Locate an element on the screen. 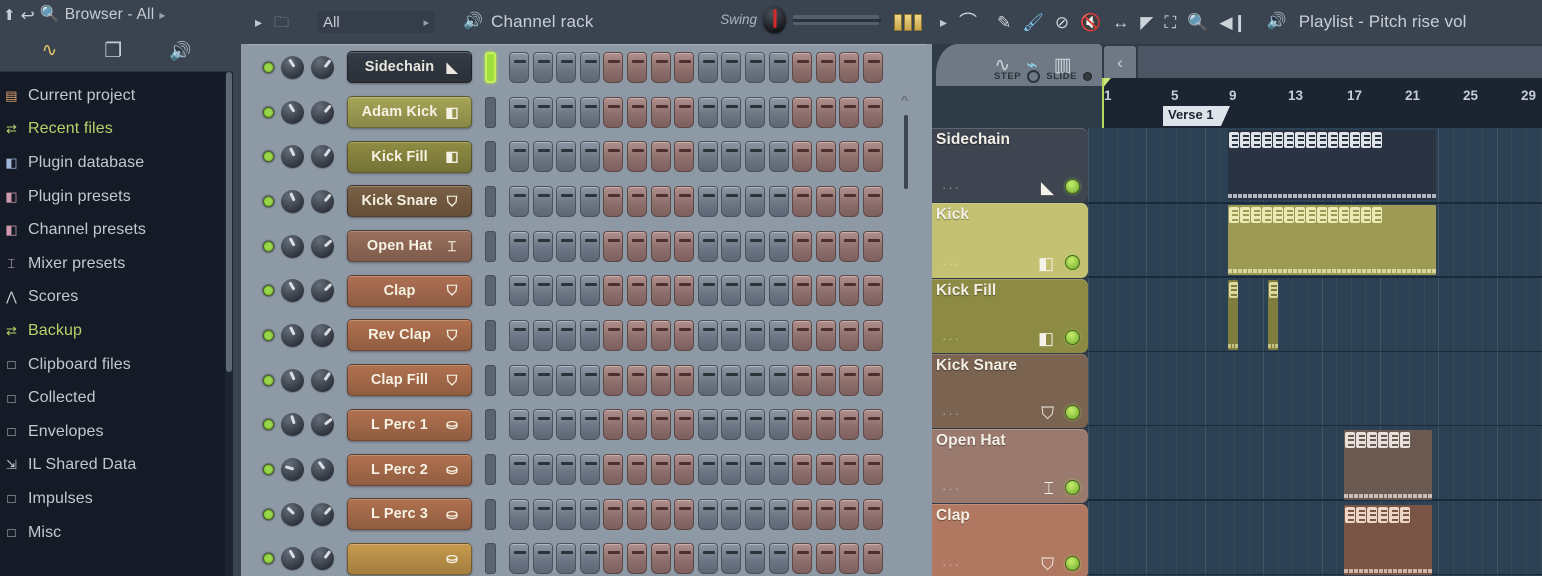  browser-item-collected: □ Collected is located at coordinates (116, 398).